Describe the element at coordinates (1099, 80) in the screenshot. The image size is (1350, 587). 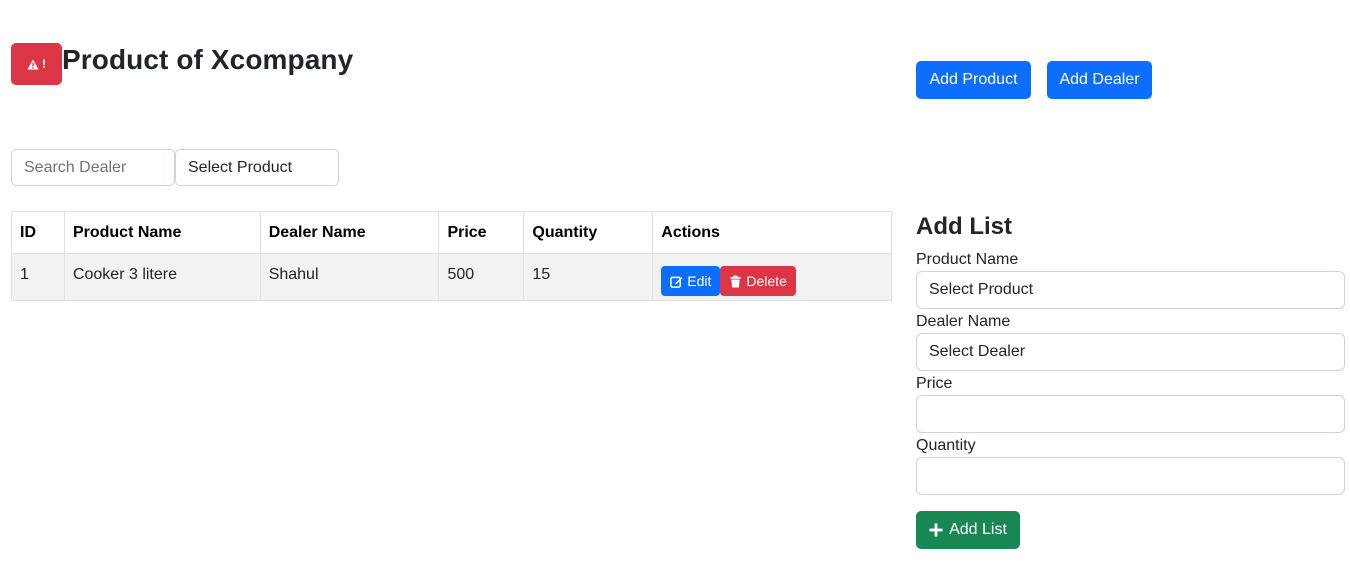
I see `add-dealer-button: Add Dealer` at that location.